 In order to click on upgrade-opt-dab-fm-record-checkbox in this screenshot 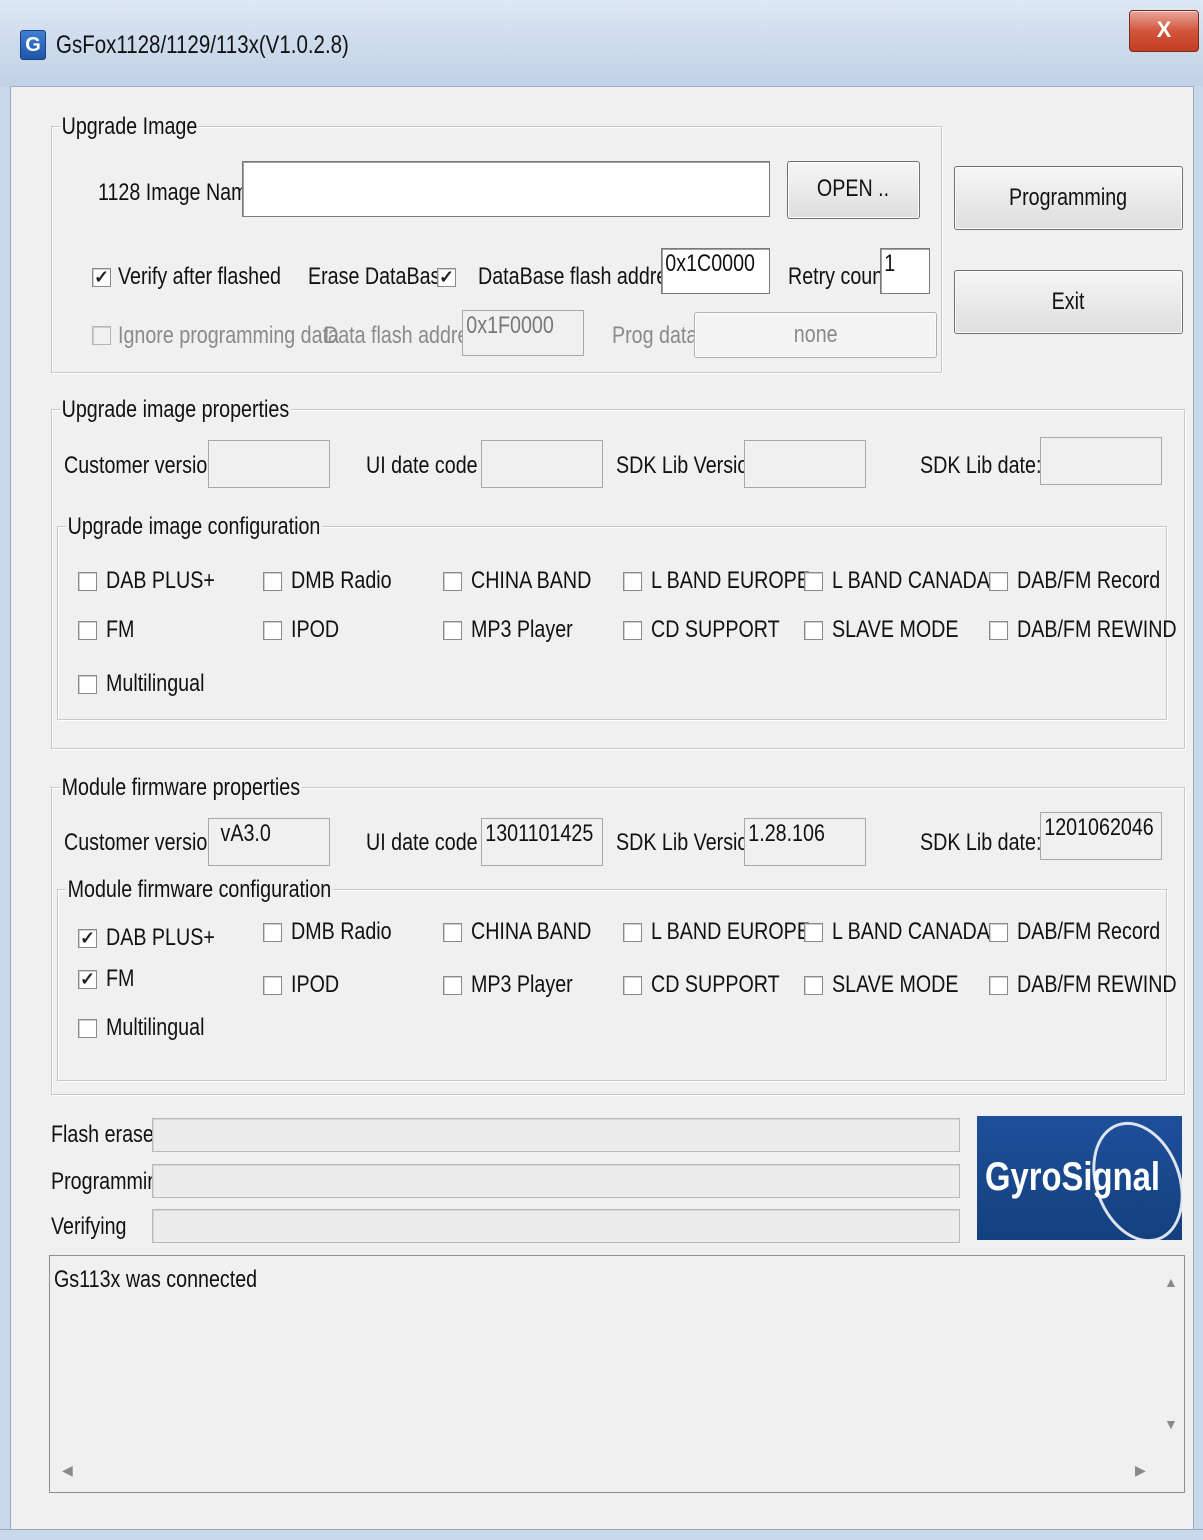, I will do `click(998, 581)`.